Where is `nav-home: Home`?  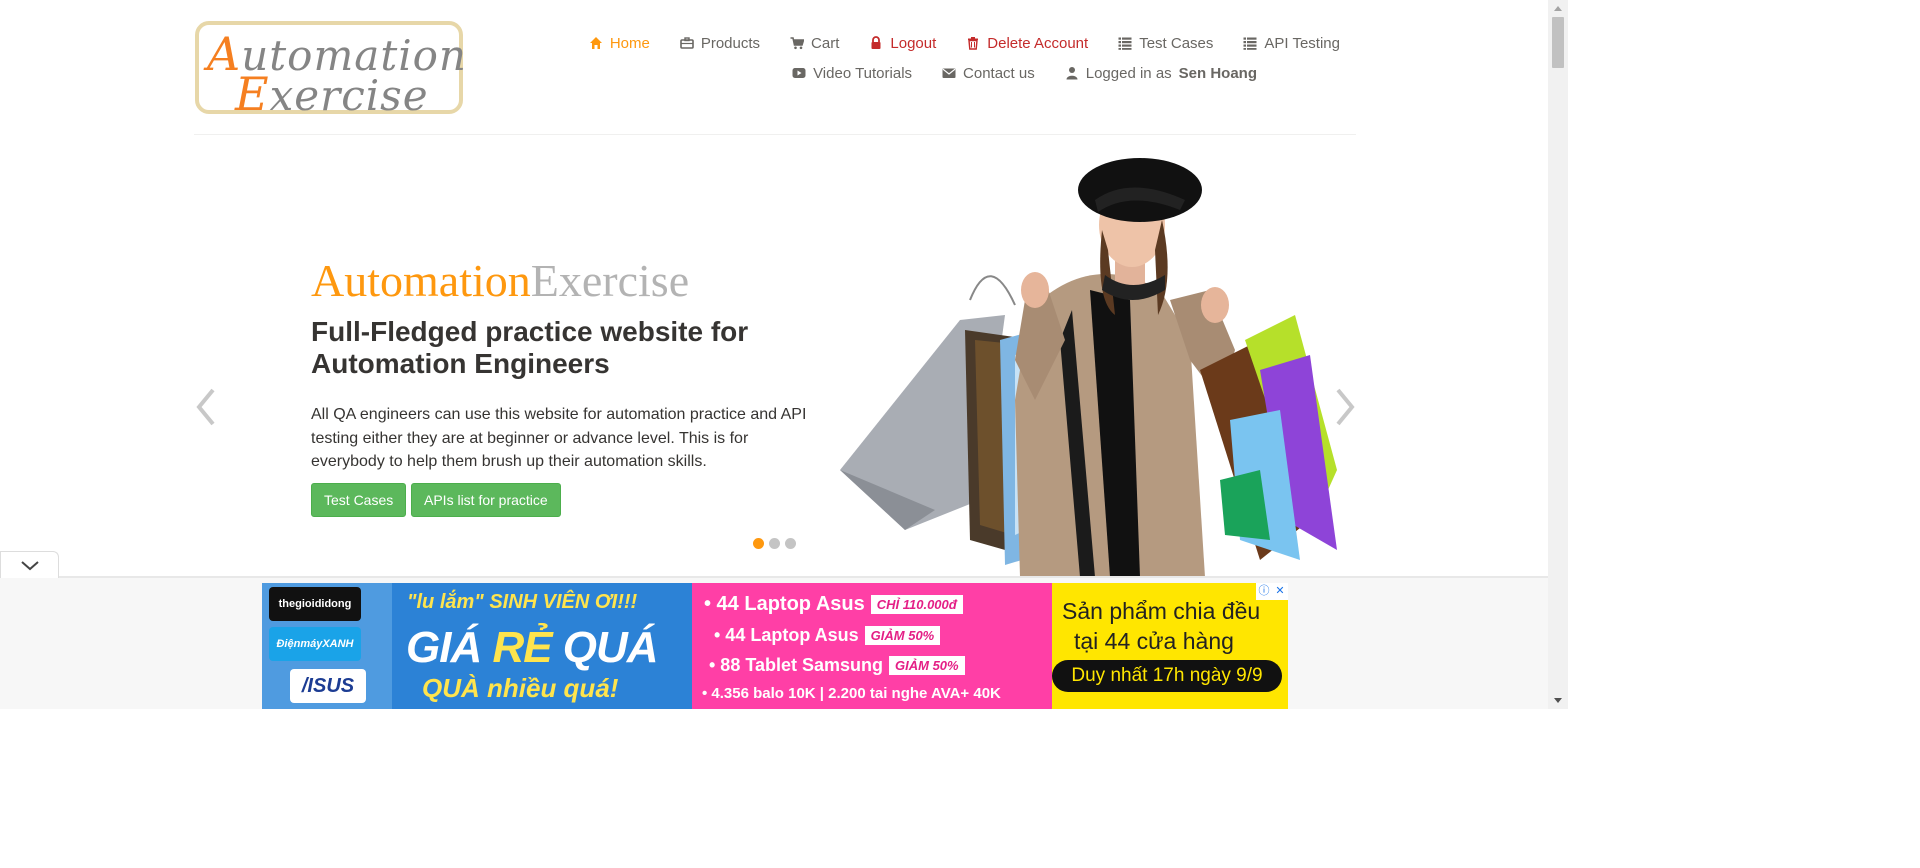 nav-home: Home is located at coordinates (619, 43).